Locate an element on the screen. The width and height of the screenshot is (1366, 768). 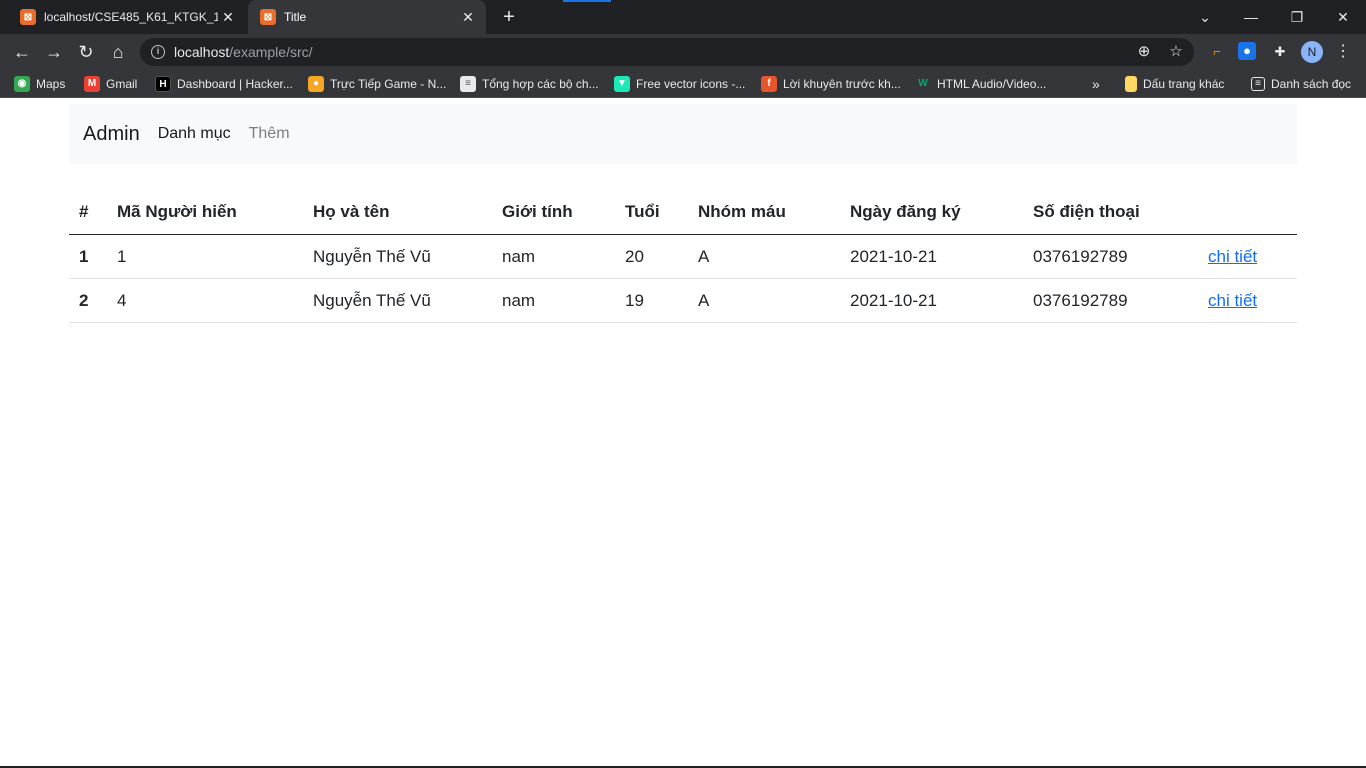
donor-age: 20 is located at coordinates (651, 256).